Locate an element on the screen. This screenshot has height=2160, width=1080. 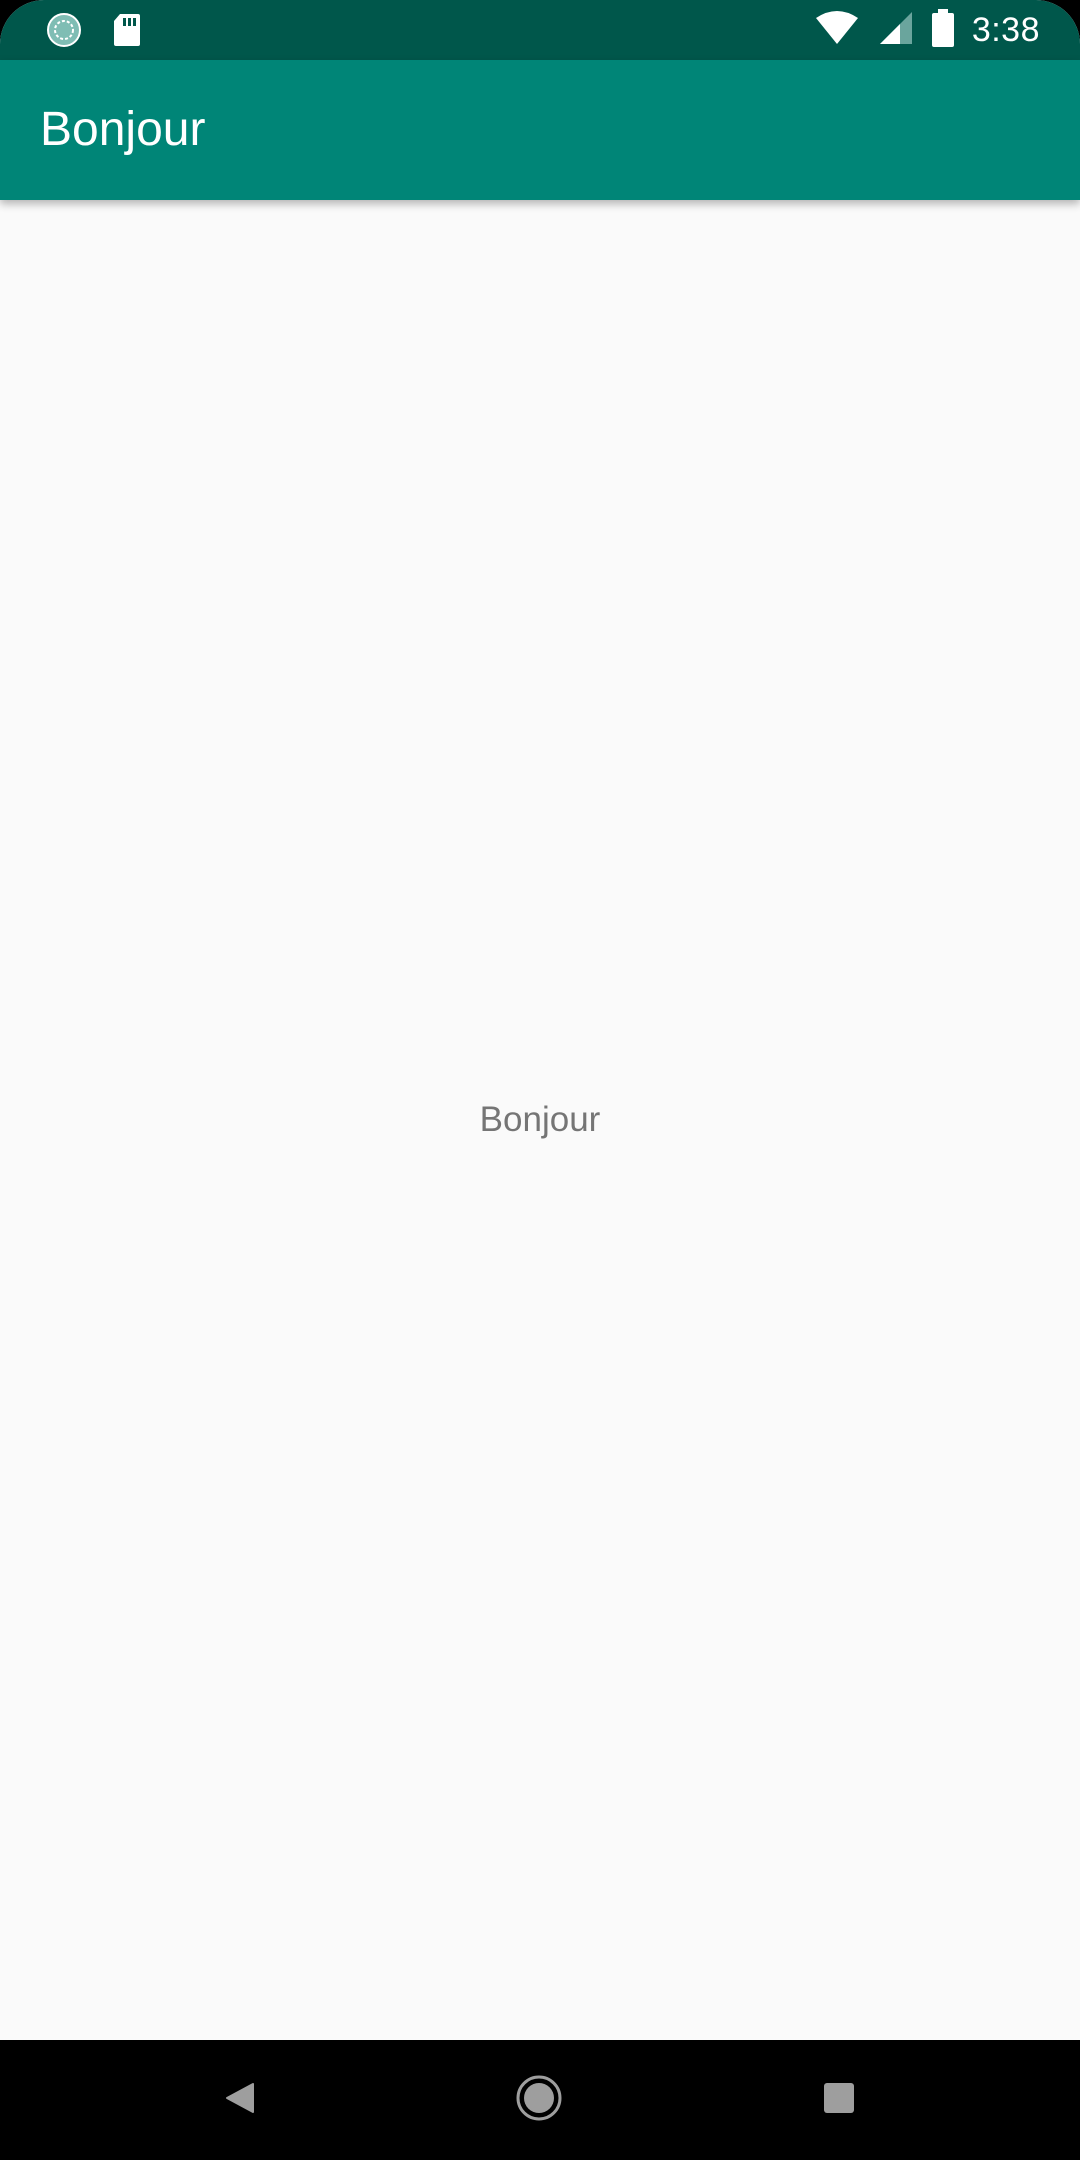
navigation-bar is located at coordinates (540, 2100).